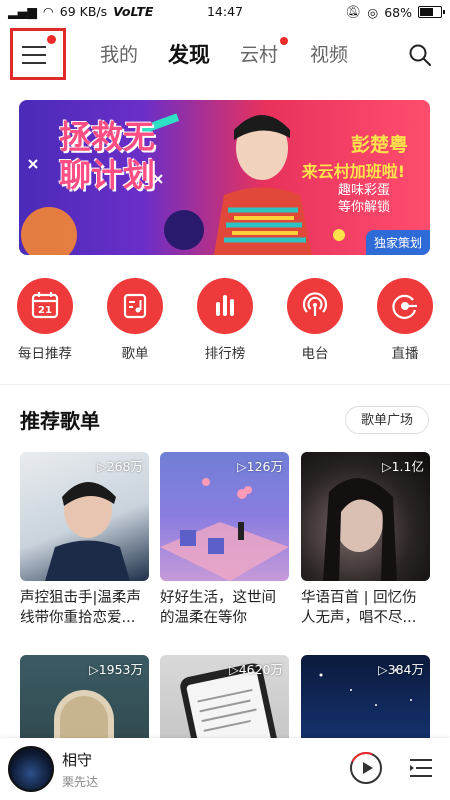  What do you see at coordinates (379, 145) in the screenshot?
I see `banner-name: 彭楚粤` at bounding box center [379, 145].